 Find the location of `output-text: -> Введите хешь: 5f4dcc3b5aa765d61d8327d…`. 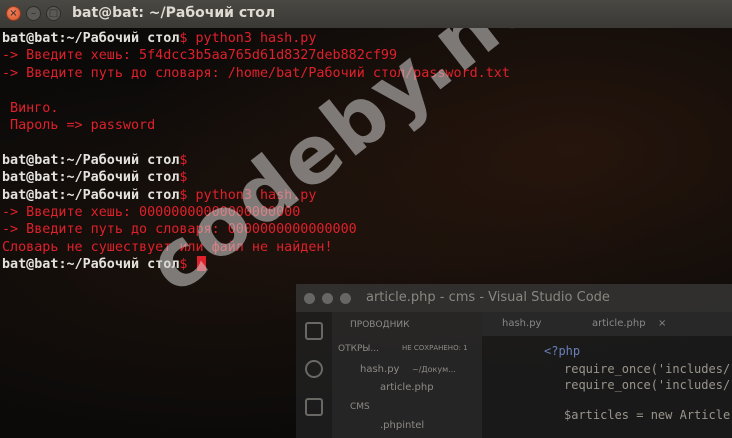

output-text: -> Введите хешь: 5f4dcc3b5aa765d61d8327d… is located at coordinates (200, 56).